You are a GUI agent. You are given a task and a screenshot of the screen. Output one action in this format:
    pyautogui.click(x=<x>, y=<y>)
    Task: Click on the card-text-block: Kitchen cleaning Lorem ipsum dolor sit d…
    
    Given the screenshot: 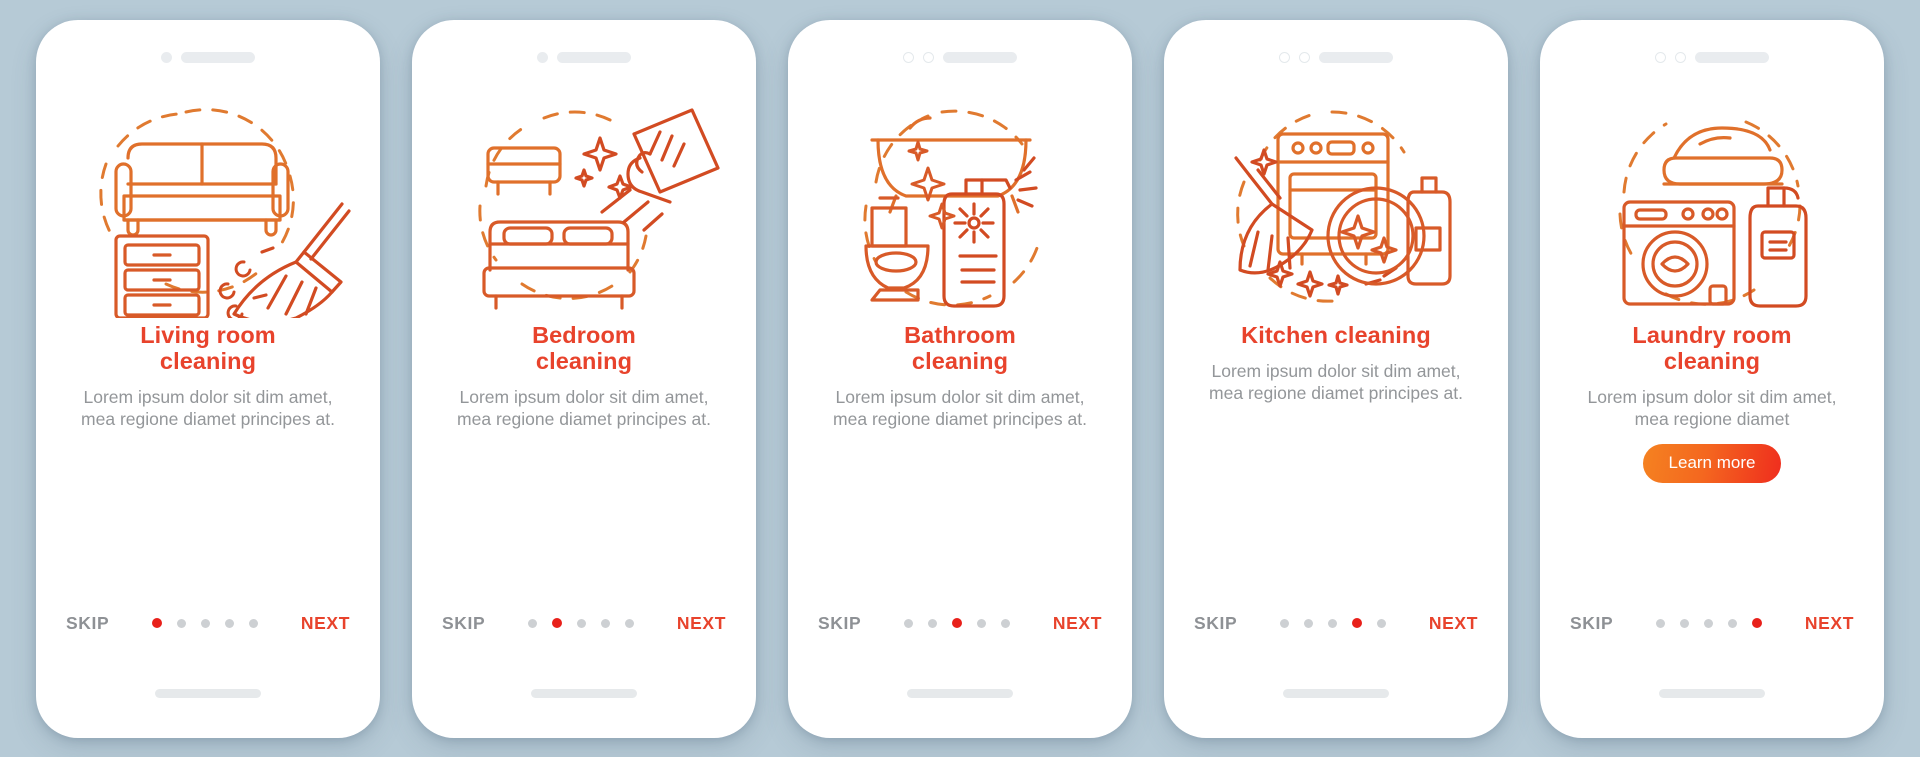 What is the action you would take?
    pyautogui.click(x=1336, y=363)
    